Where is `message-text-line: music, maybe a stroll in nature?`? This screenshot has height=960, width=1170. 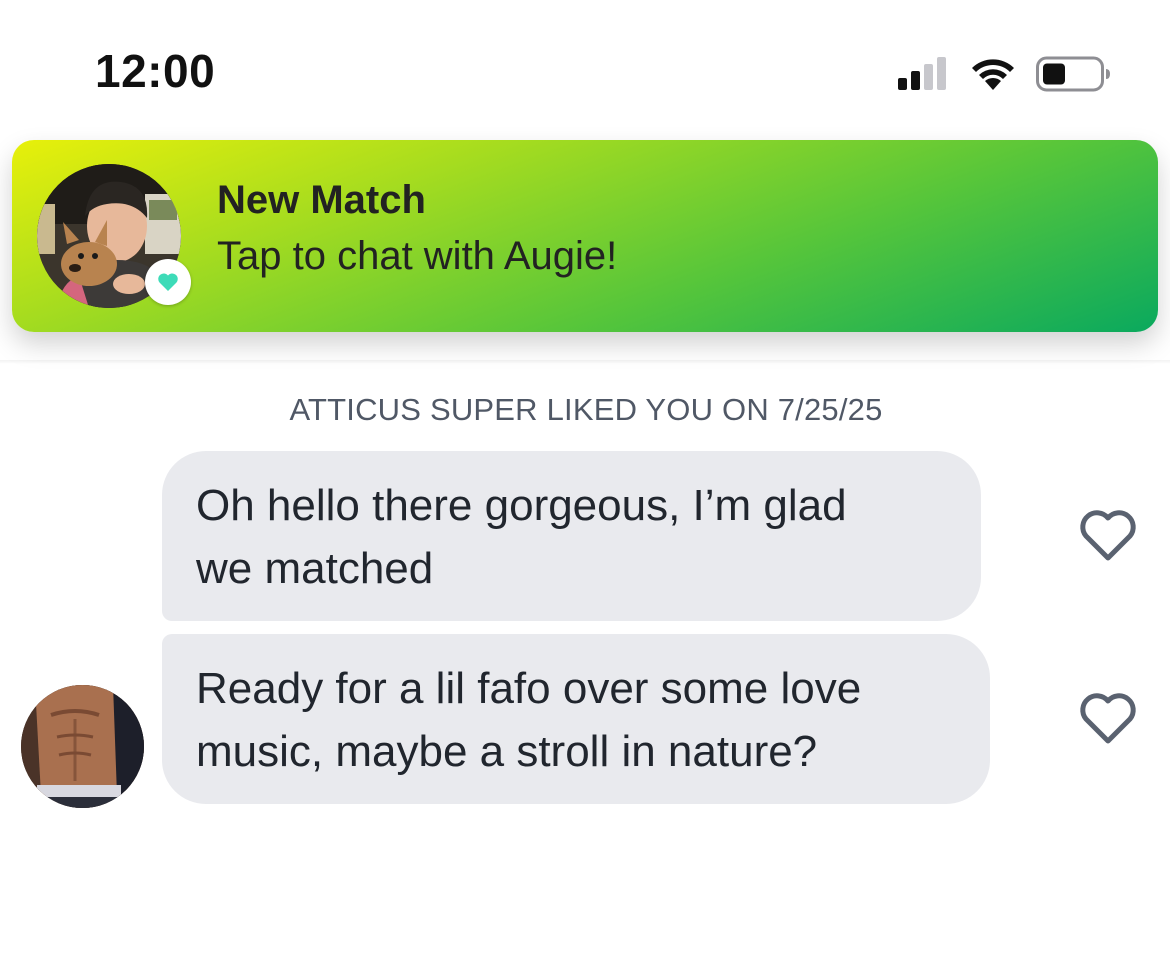
message-text-line: music, maybe a stroll in nature? is located at coordinates (507, 751).